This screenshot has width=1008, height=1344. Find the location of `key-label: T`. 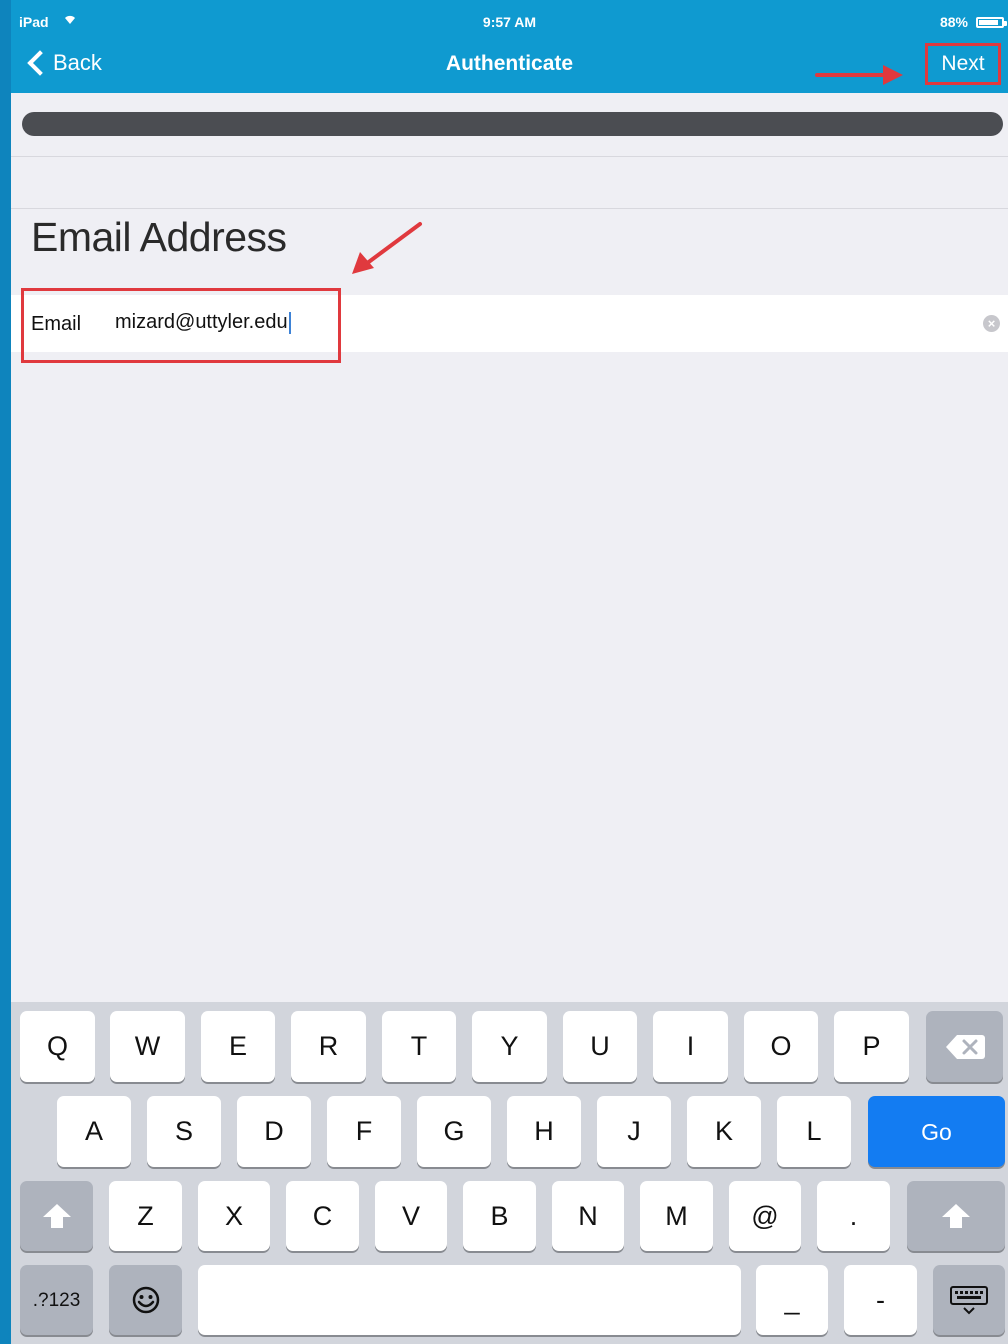

key-label: T is located at coordinates (419, 1046).